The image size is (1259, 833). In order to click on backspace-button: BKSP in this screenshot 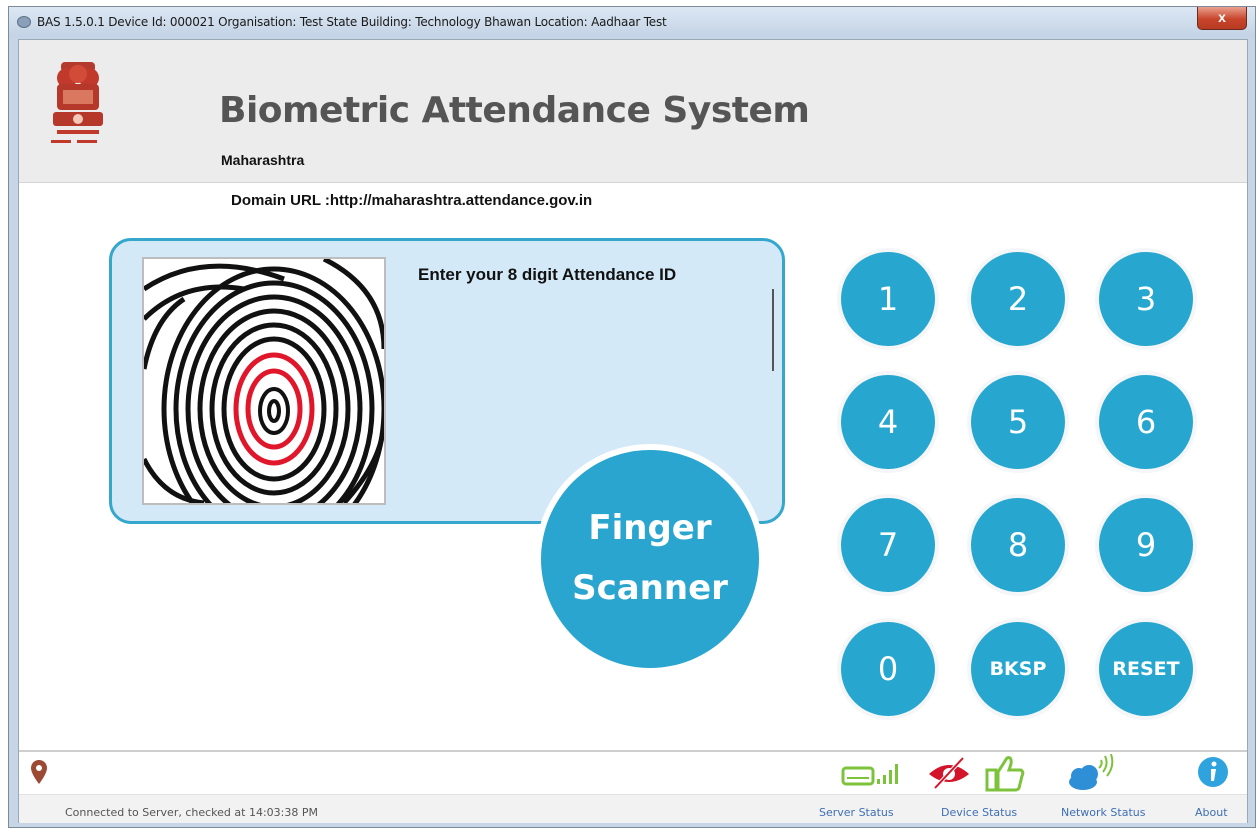, I will do `click(1018, 669)`.